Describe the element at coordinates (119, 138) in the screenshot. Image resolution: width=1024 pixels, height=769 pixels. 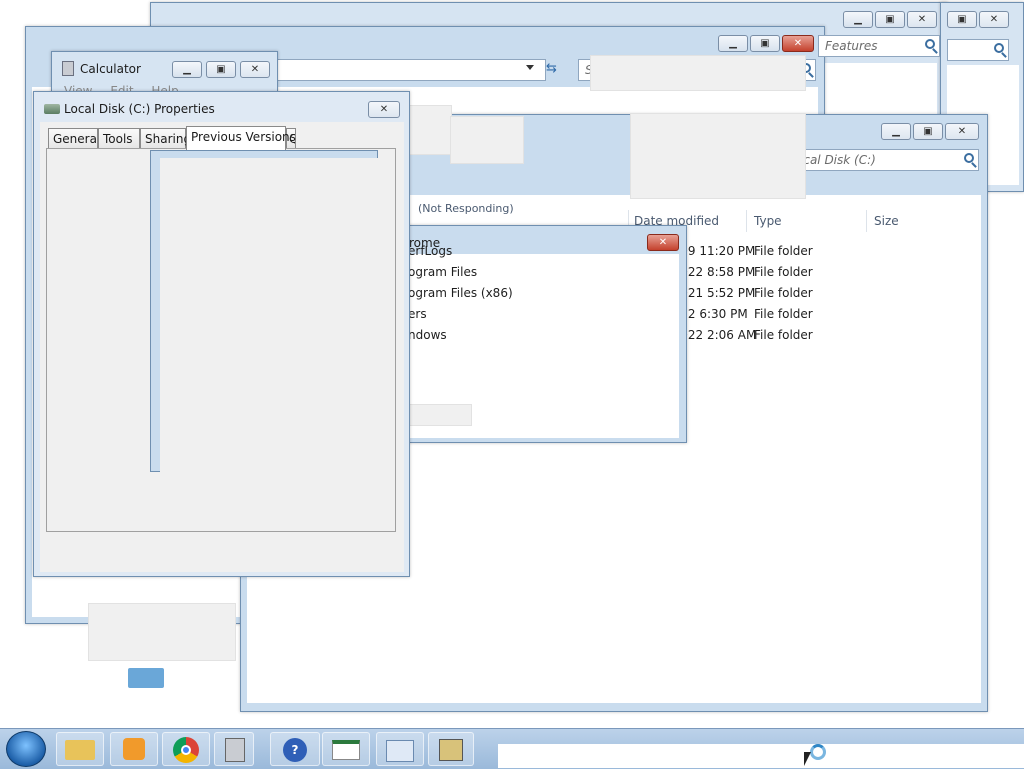
I see `tab-tools: Tools` at that location.